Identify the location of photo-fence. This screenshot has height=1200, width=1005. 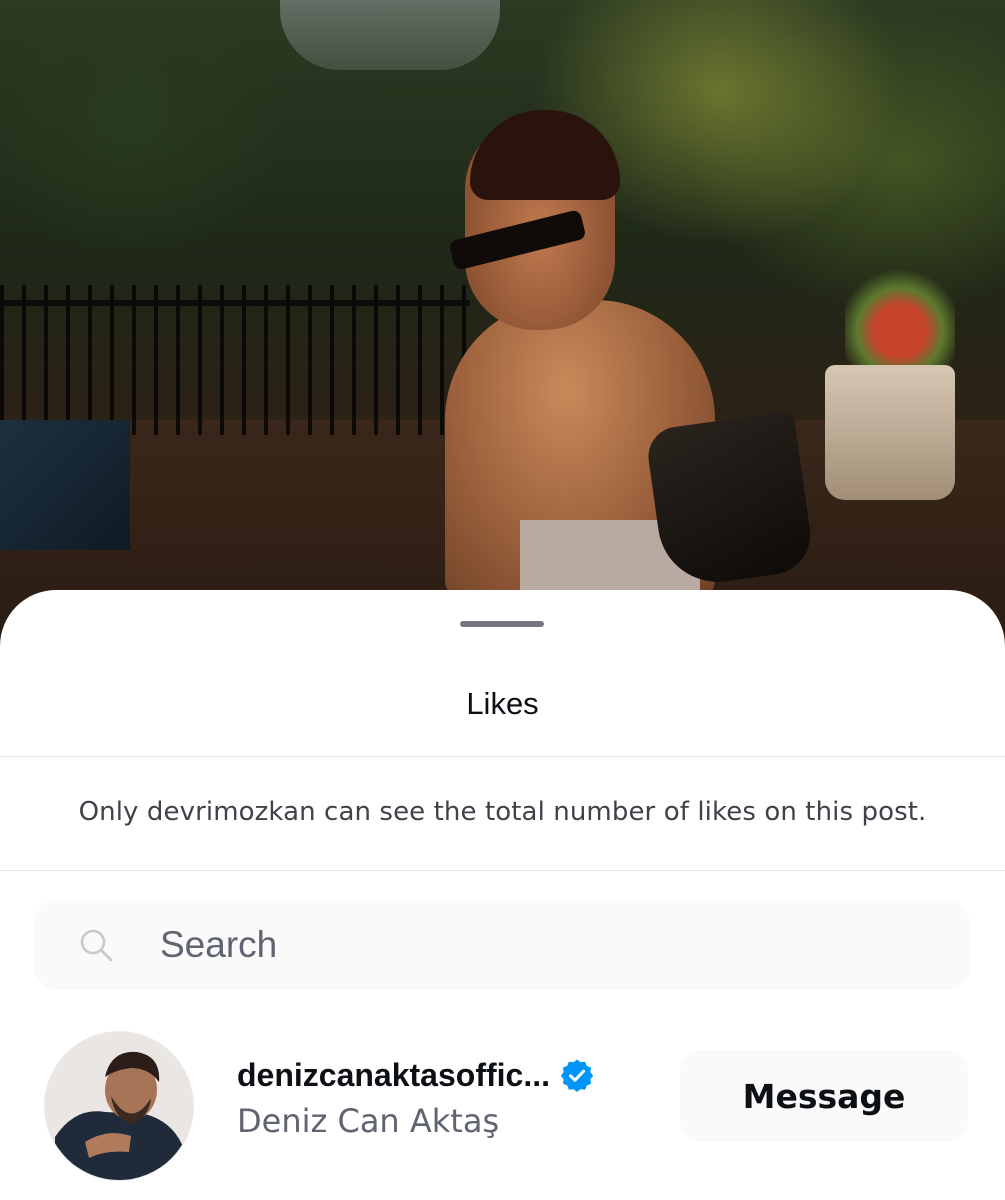
(235, 360).